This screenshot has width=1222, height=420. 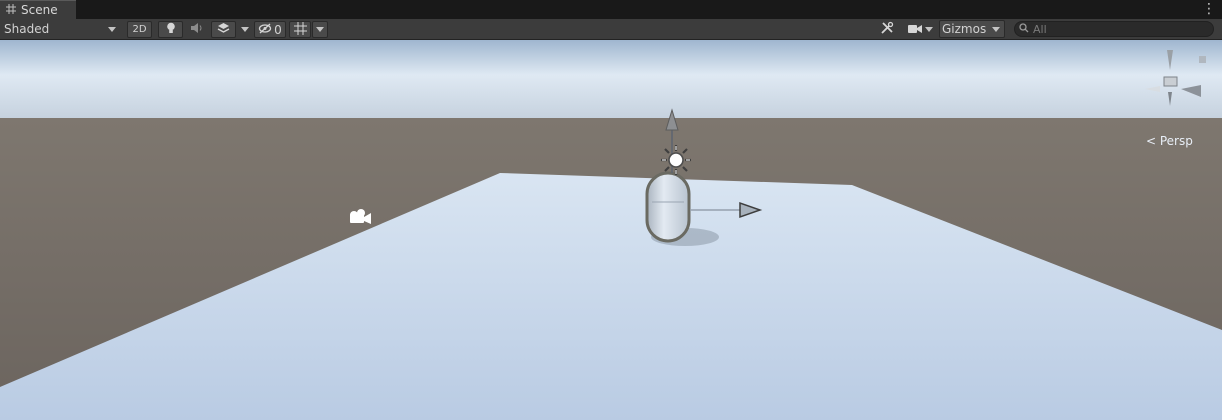 What do you see at coordinates (278, 29) in the screenshot?
I see `hidden-count: 0` at bounding box center [278, 29].